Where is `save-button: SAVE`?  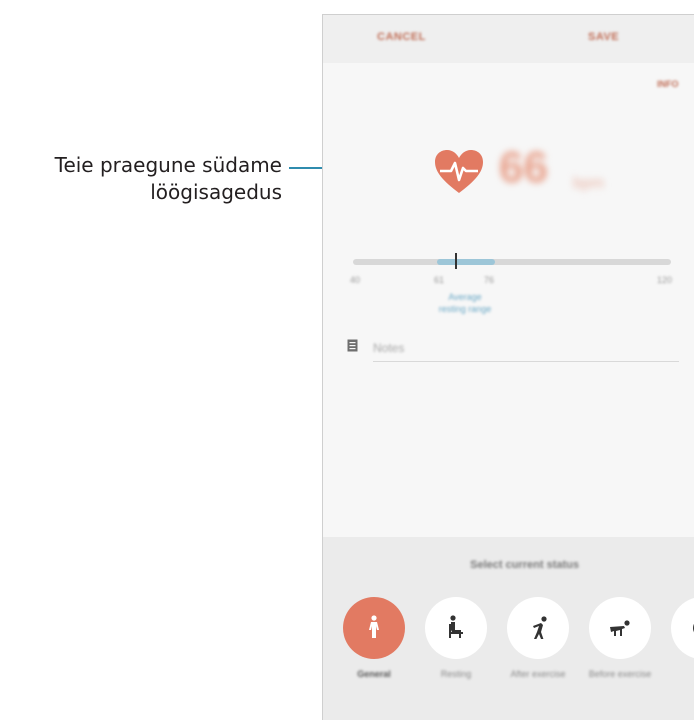 save-button: SAVE is located at coordinates (603, 37).